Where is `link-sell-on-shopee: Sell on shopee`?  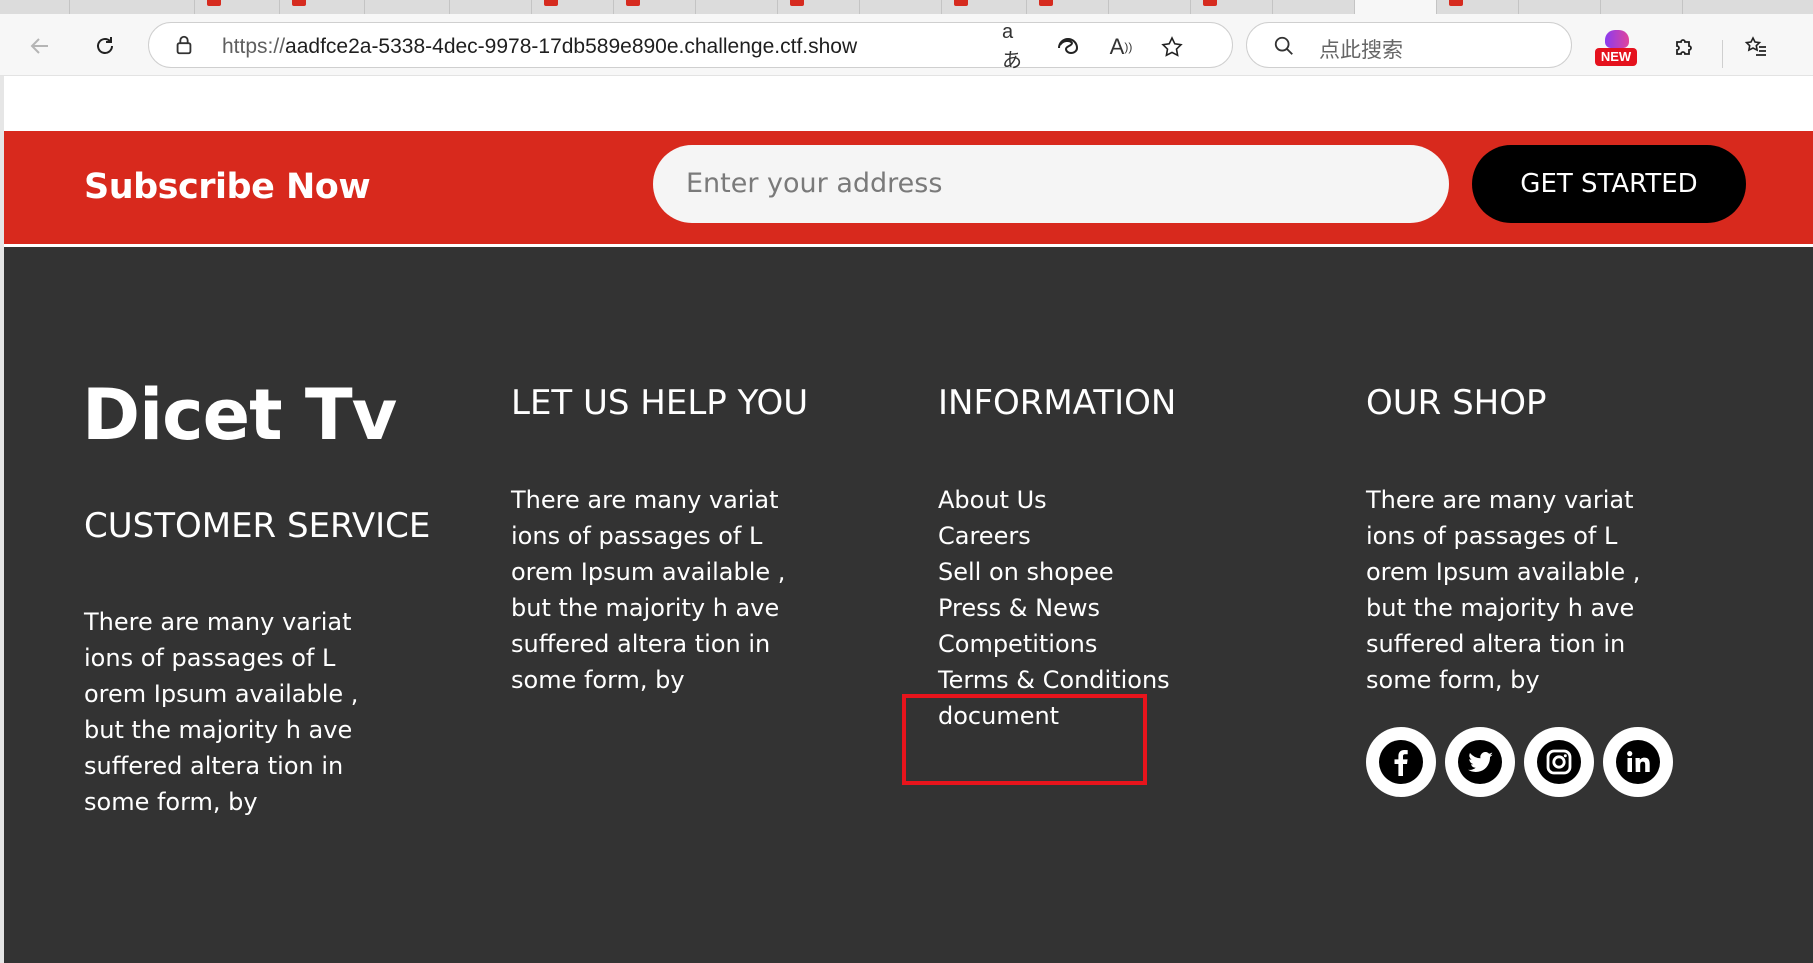 link-sell-on-shopee: Sell on shopee is located at coordinates (1054, 572).